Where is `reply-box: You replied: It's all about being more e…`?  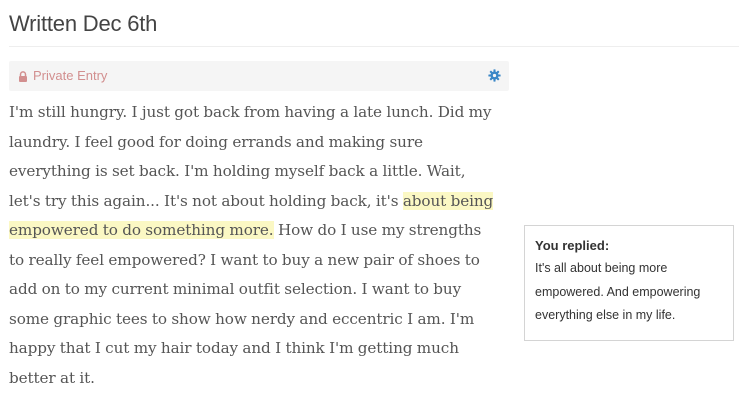
reply-box: You replied: It's all about being more e… is located at coordinates (629, 283).